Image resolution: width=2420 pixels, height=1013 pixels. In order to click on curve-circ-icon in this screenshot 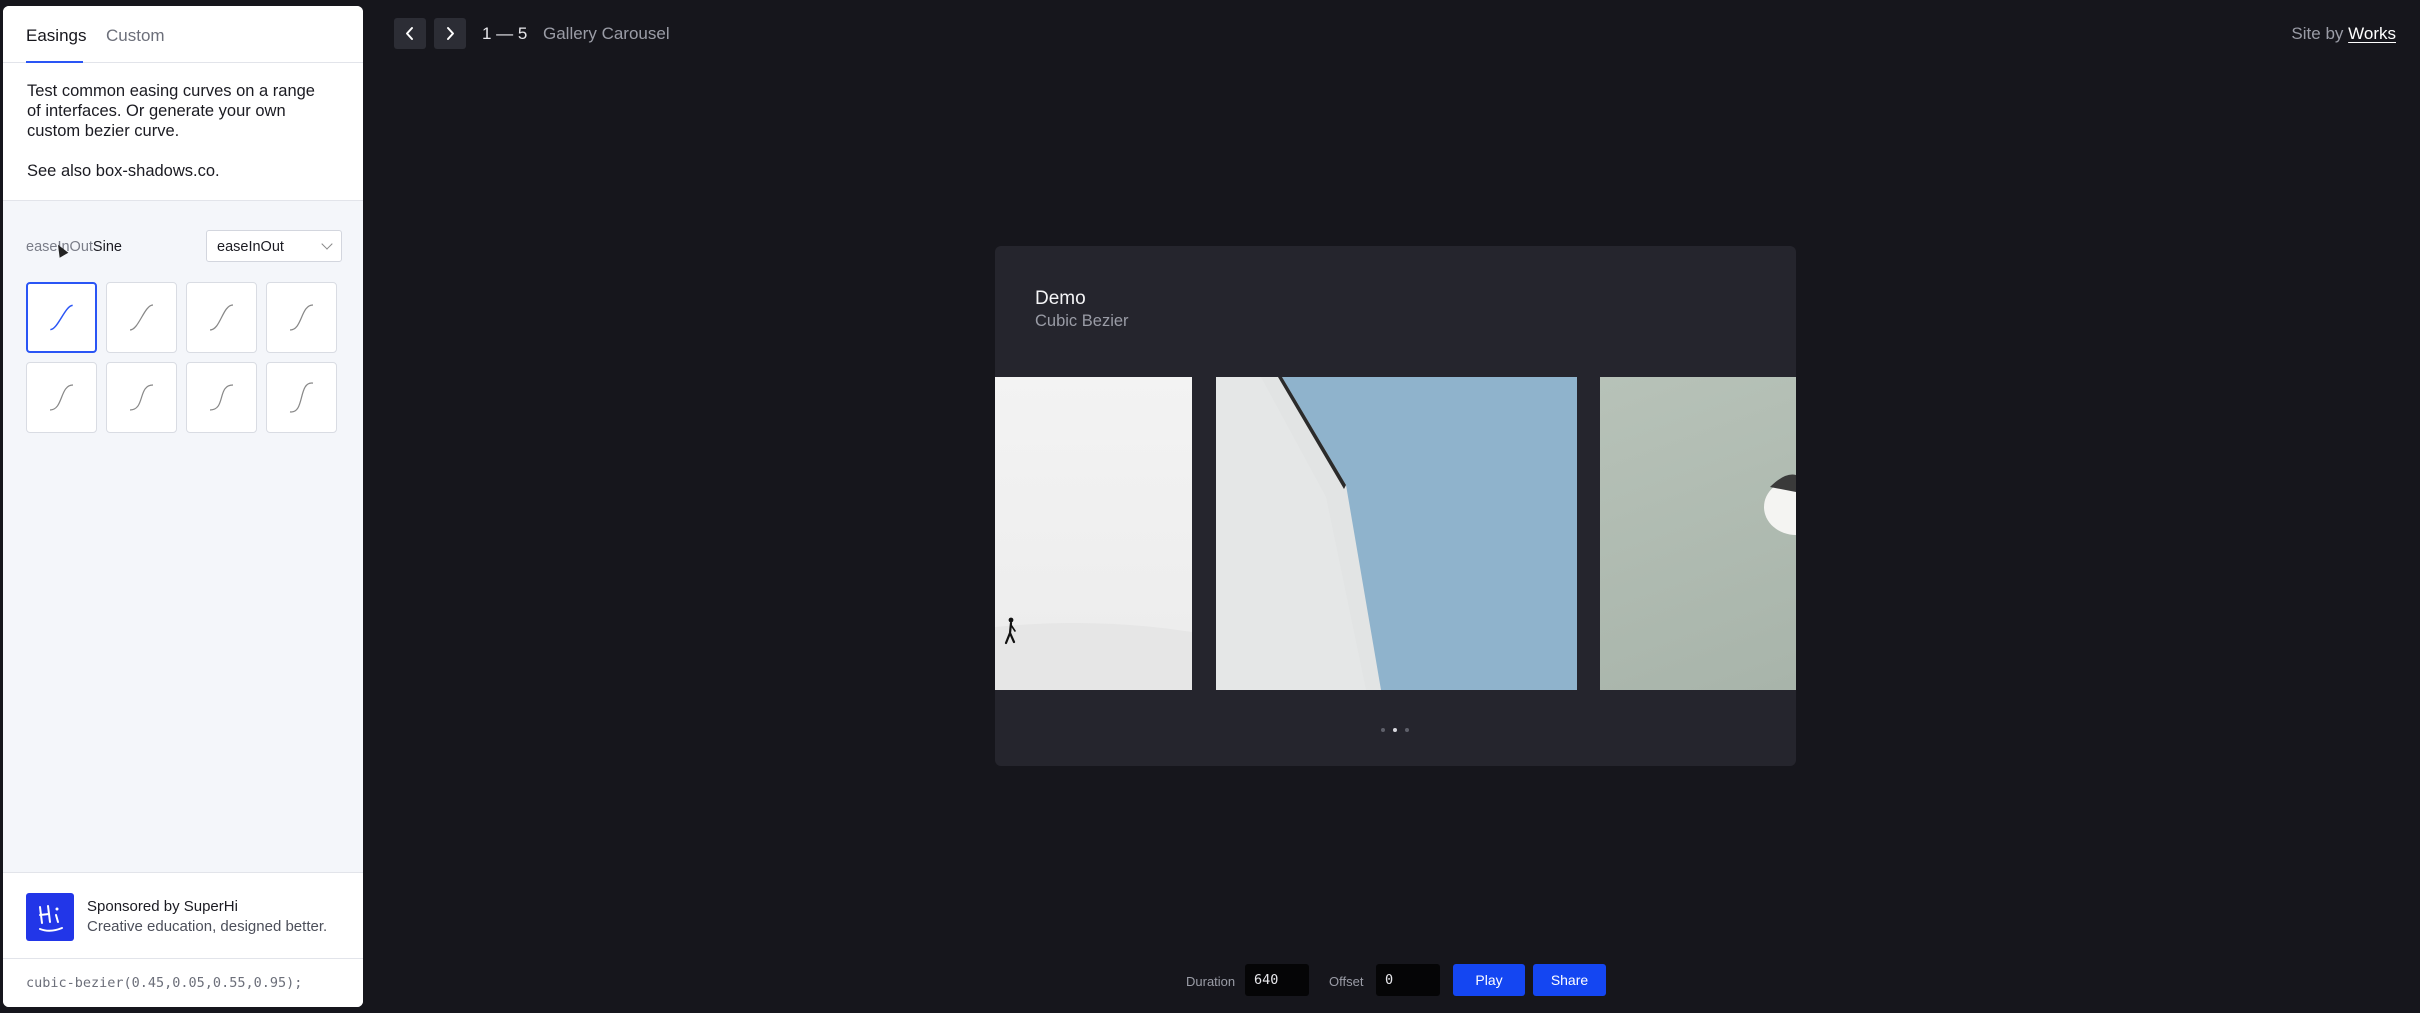, I will do `click(221, 397)`.